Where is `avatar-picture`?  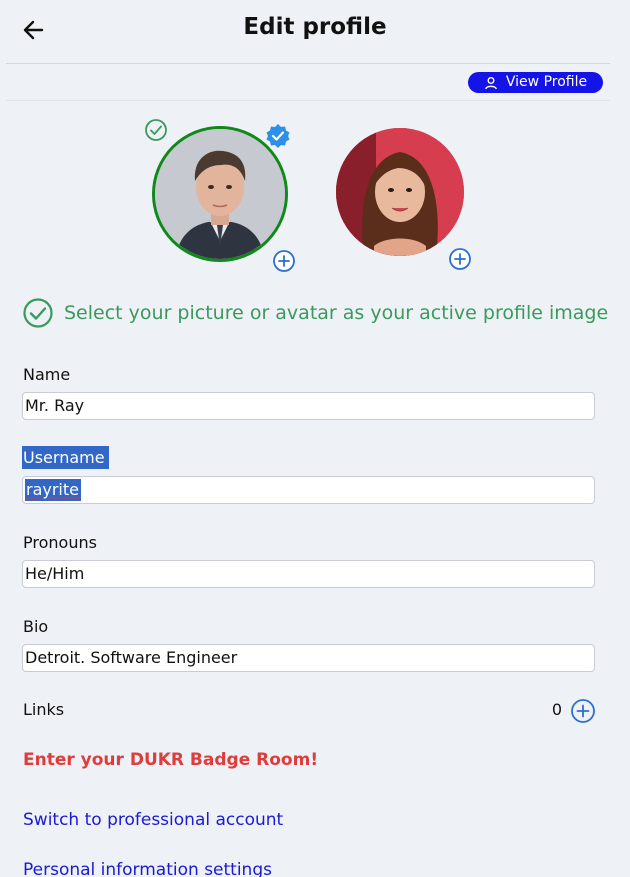 avatar-picture is located at coordinates (400, 192).